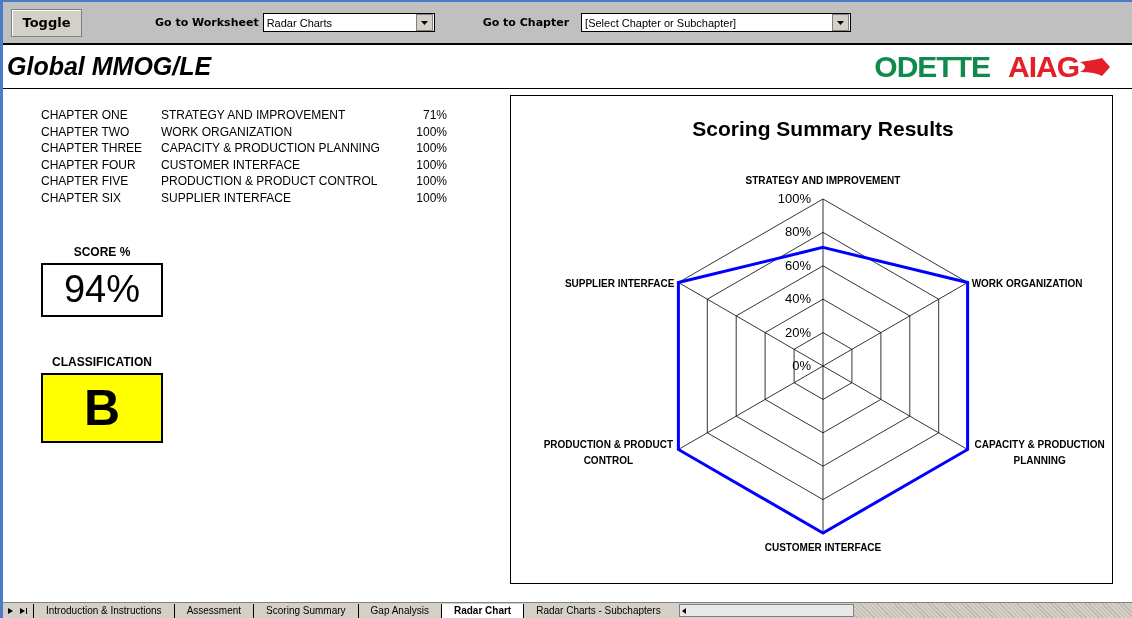 This screenshot has width=1132, height=618. I want to click on horizontal-scrollbar, so click(766, 610).